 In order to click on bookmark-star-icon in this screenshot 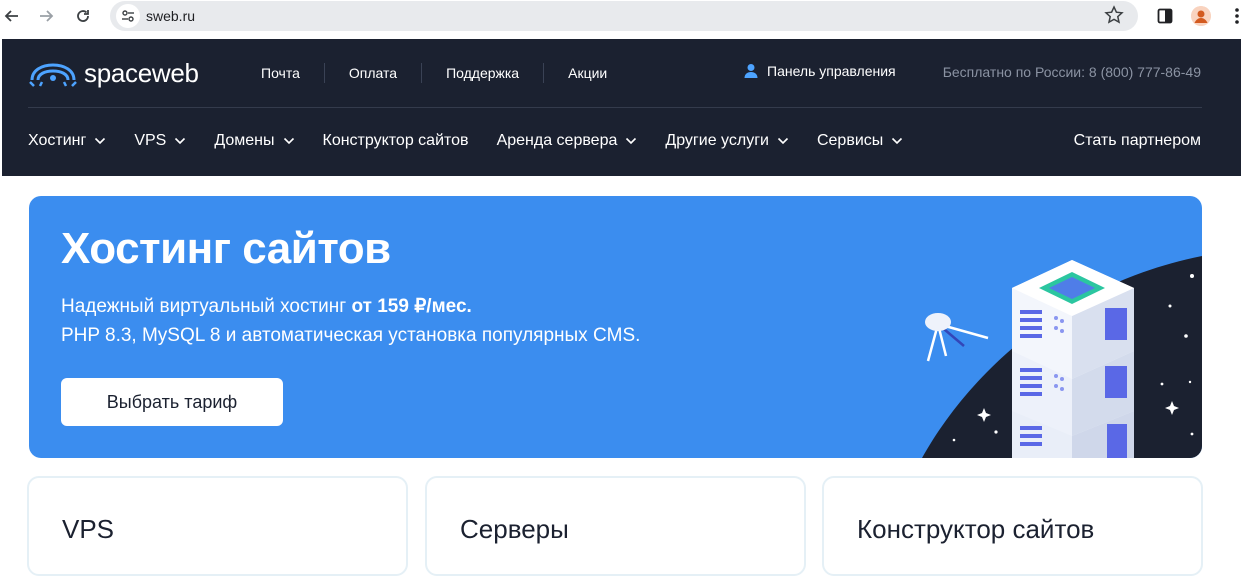, I will do `click(1114, 17)`.